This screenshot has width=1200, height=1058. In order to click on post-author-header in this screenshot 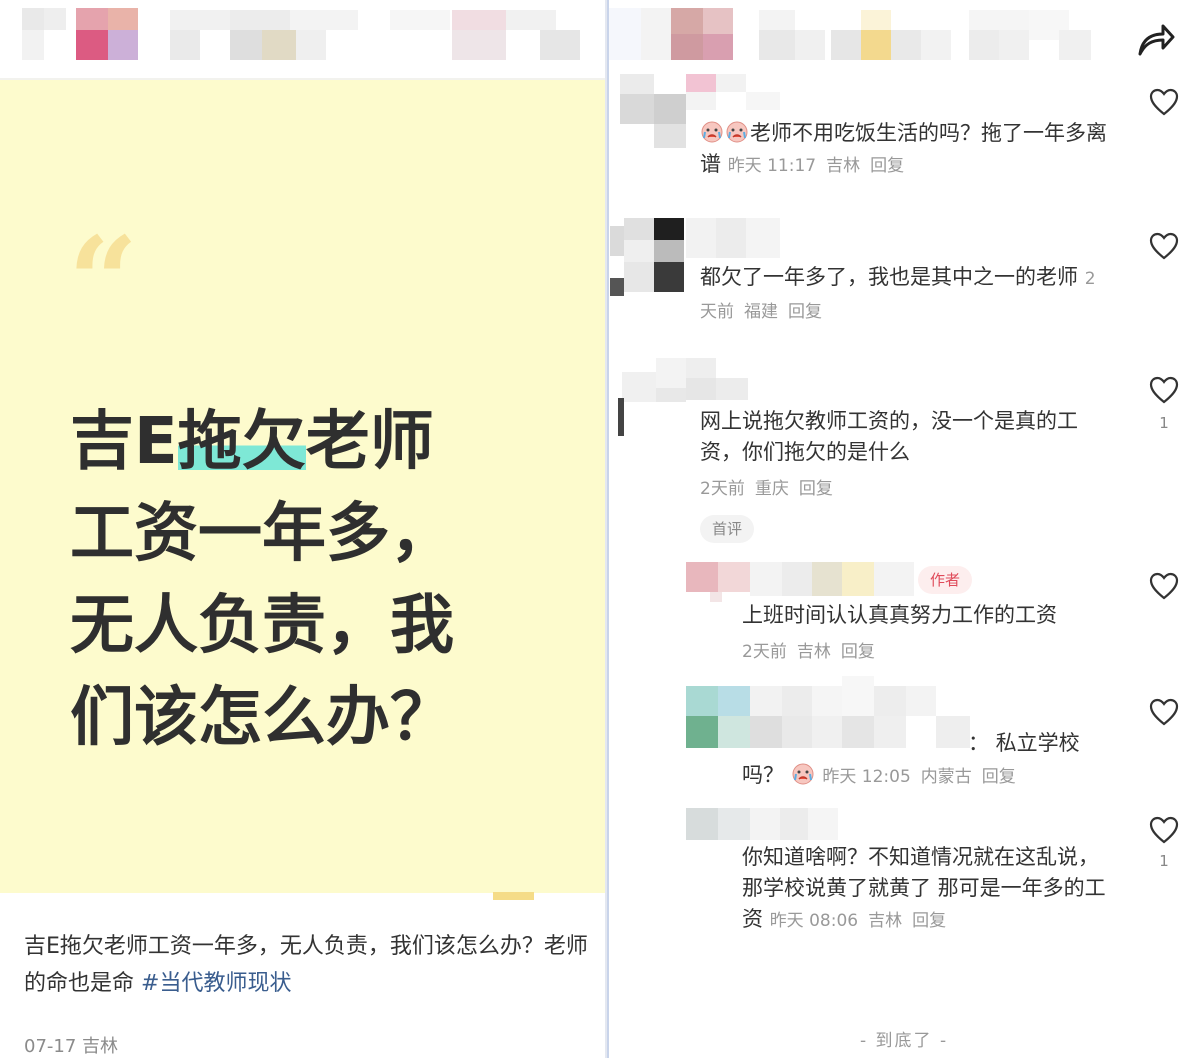, I will do `click(302, 39)`.